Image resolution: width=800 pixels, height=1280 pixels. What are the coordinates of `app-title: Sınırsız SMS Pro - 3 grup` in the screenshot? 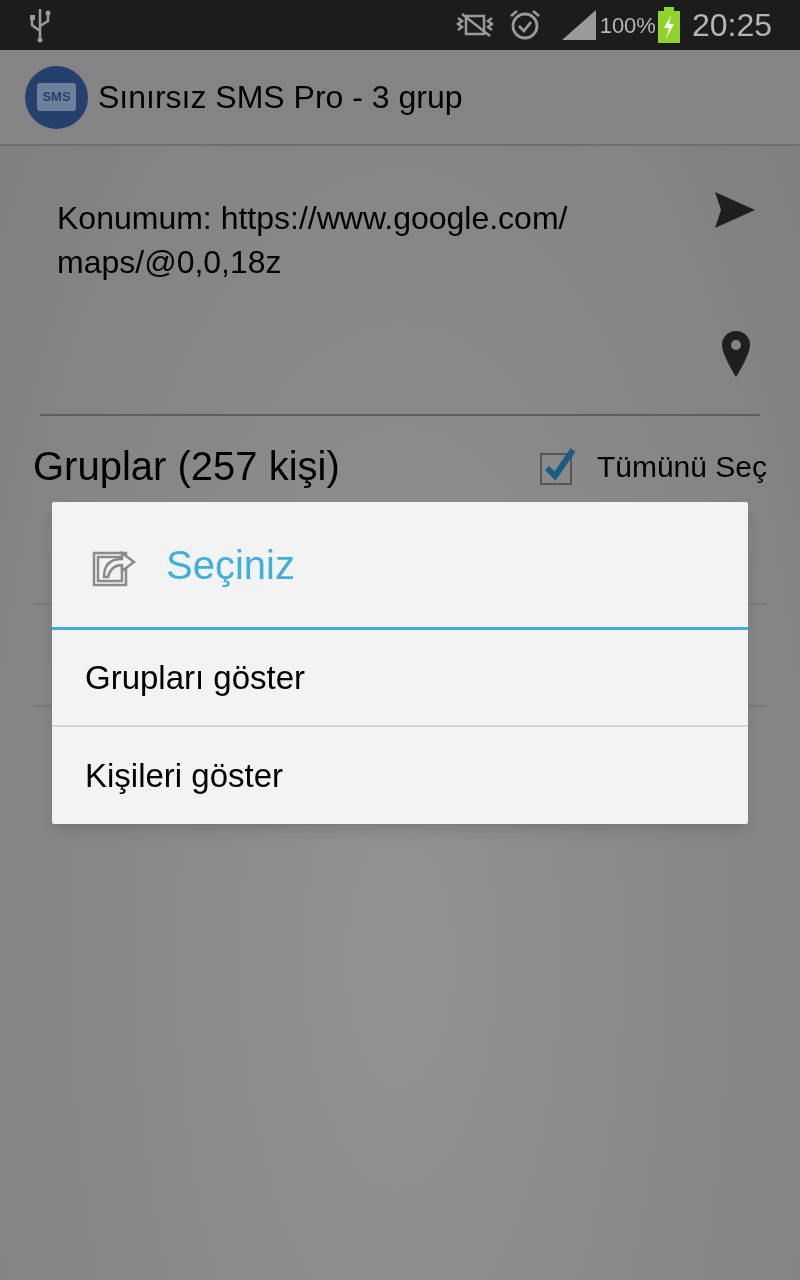 It's located at (280, 97).